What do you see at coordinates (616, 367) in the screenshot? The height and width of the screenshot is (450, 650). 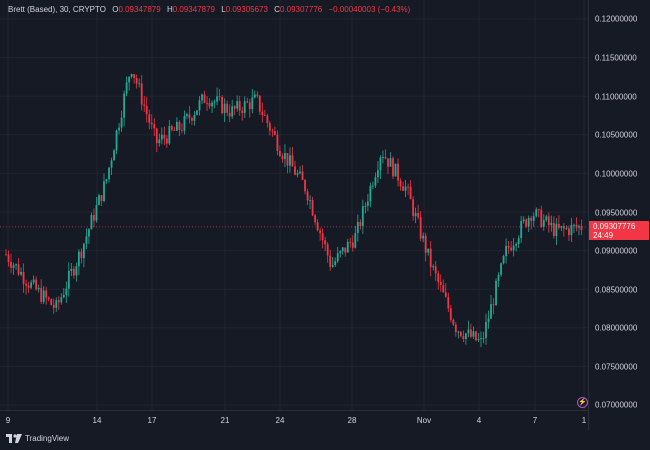 I see `price-tick: 0.07500000` at bounding box center [616, 367].